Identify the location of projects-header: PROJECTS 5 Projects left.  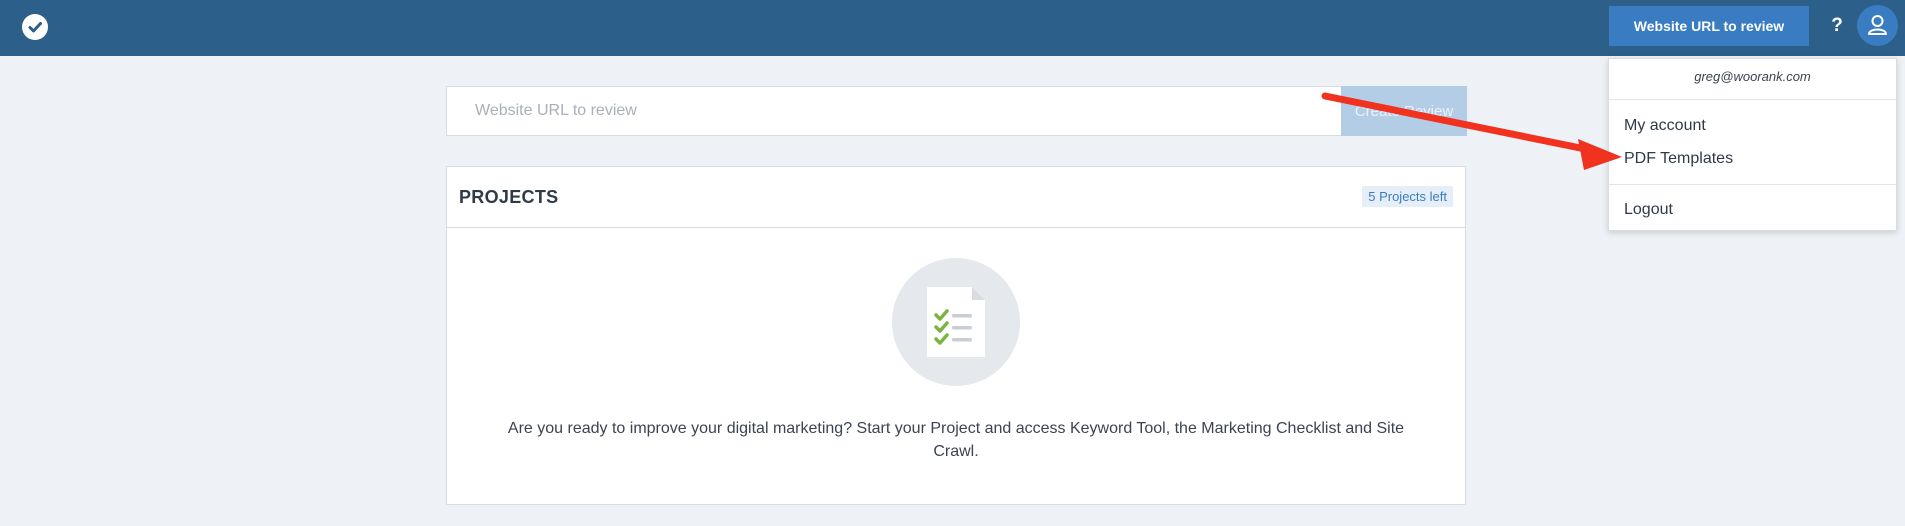
(956, 197).